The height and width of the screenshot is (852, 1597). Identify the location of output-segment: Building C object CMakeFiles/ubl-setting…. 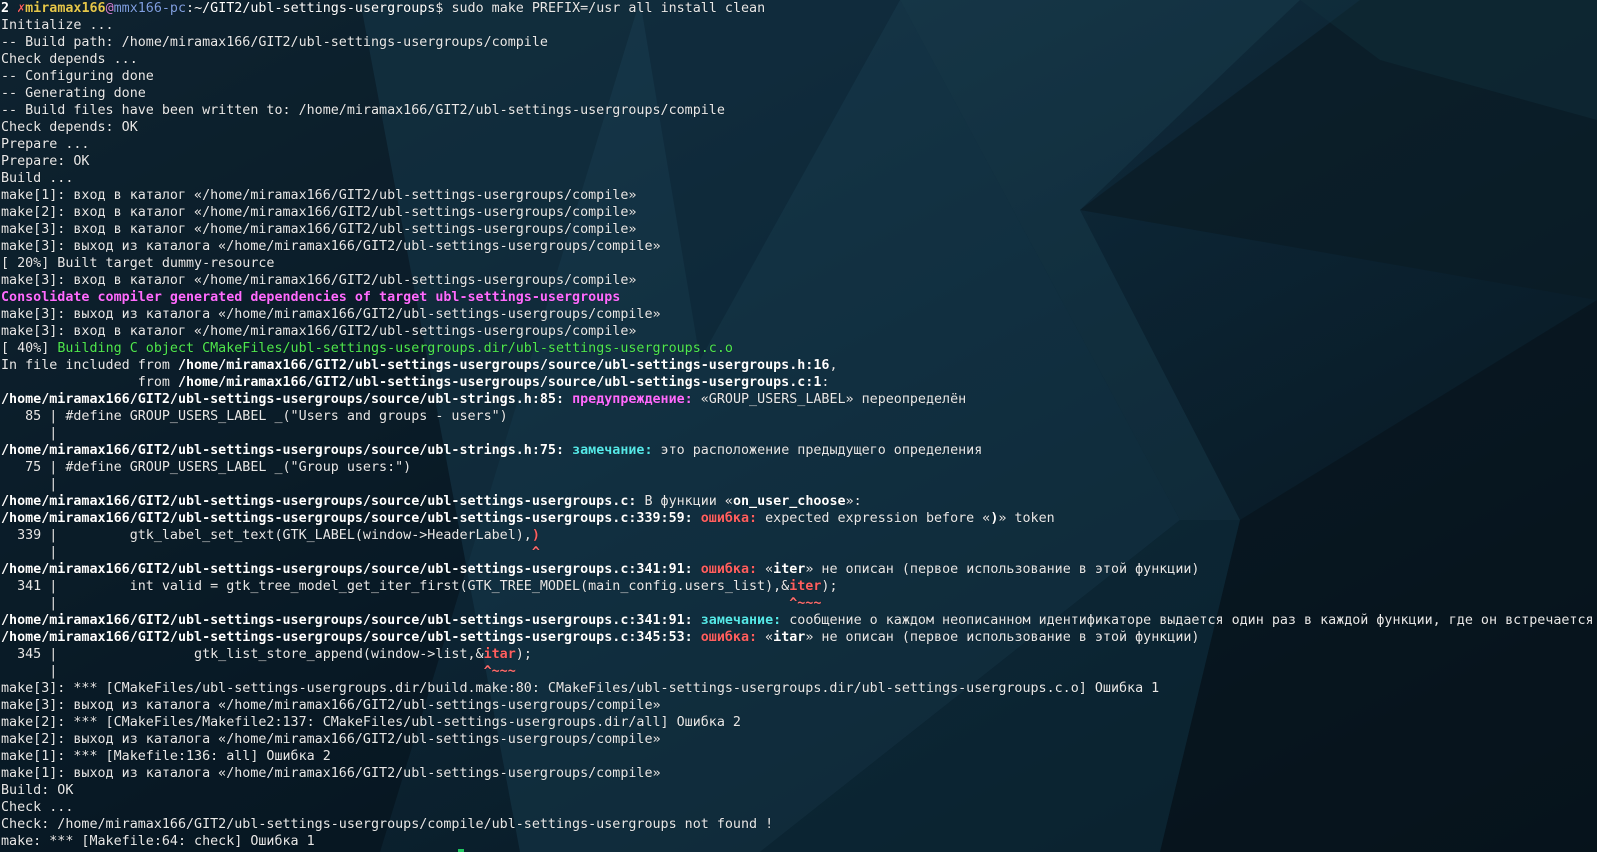
(395, 348).